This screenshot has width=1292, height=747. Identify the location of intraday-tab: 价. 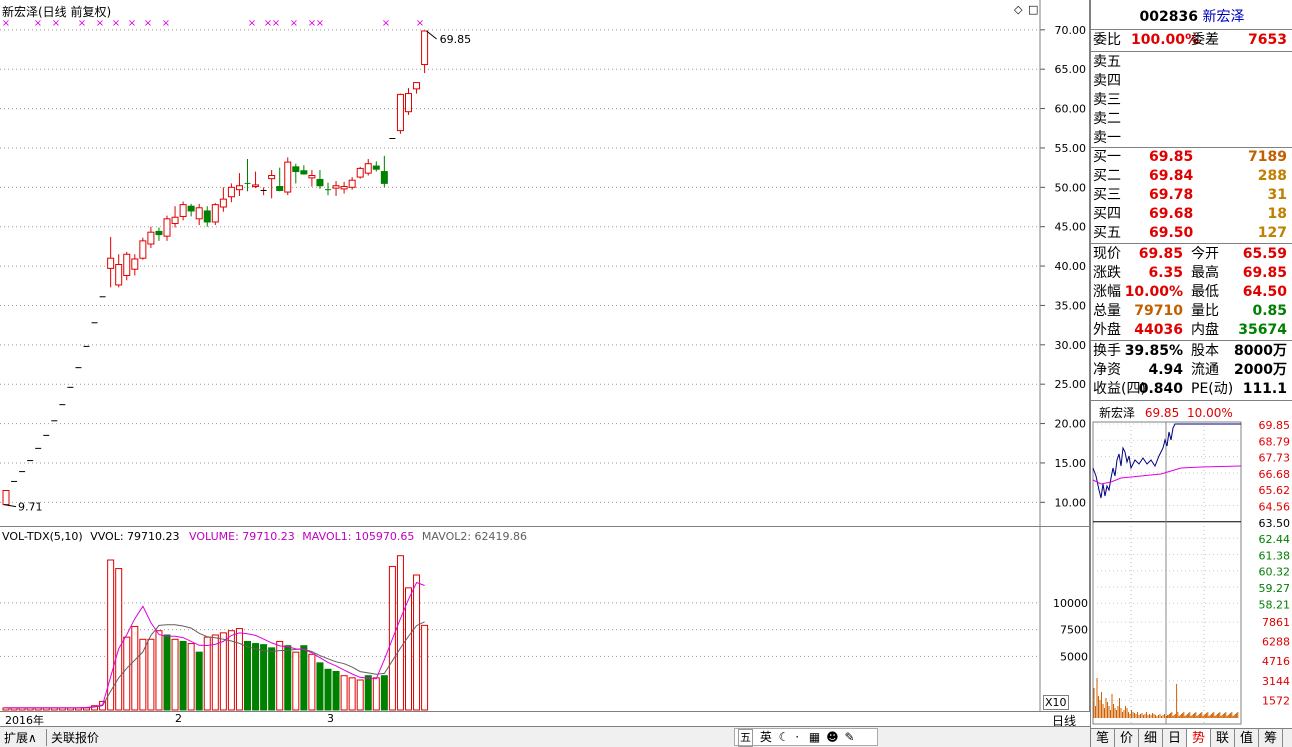
(1127, 738).